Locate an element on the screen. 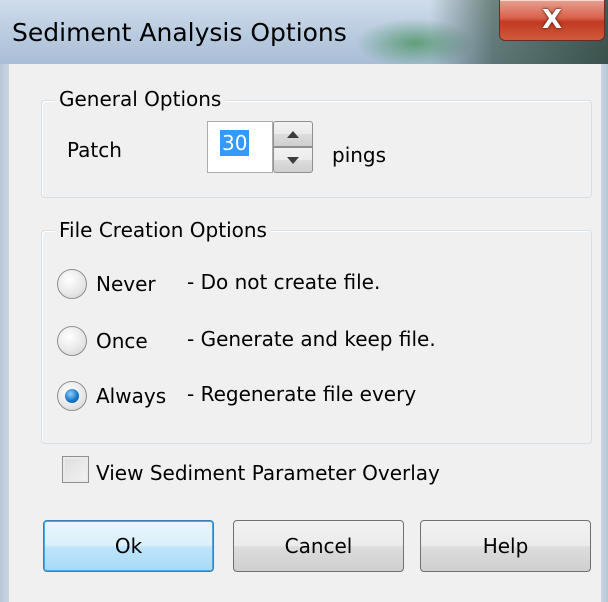 The width and height of the screenshot is (608, 602). radio-once is located at coordinates (72, 341).